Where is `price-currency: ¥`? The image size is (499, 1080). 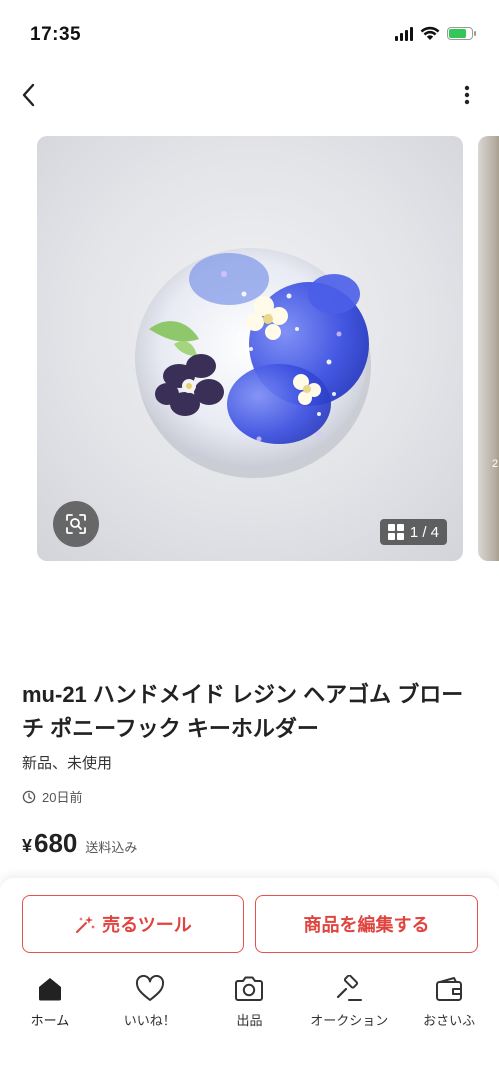 price-currency: ¥ is located at coordinates (27, 846).